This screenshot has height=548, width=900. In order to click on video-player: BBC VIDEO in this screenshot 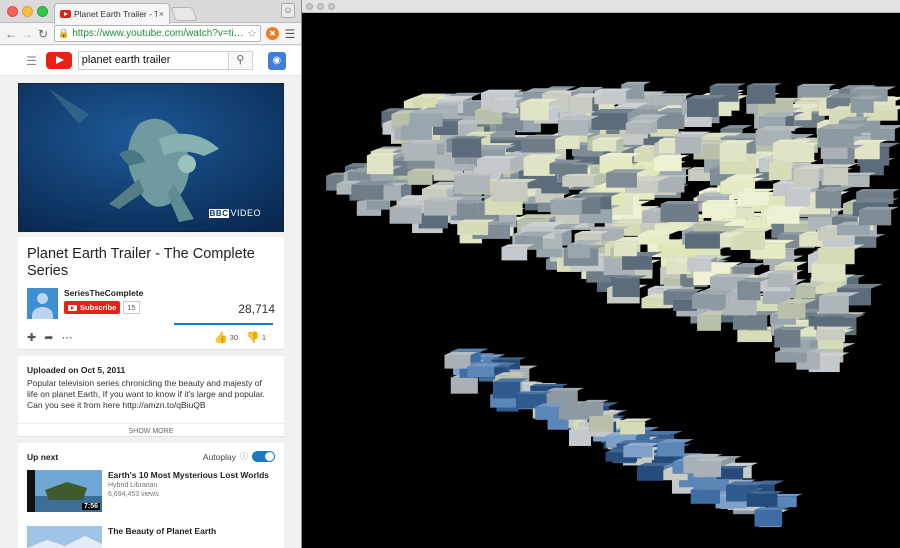, I will do `click(151, 157)`.